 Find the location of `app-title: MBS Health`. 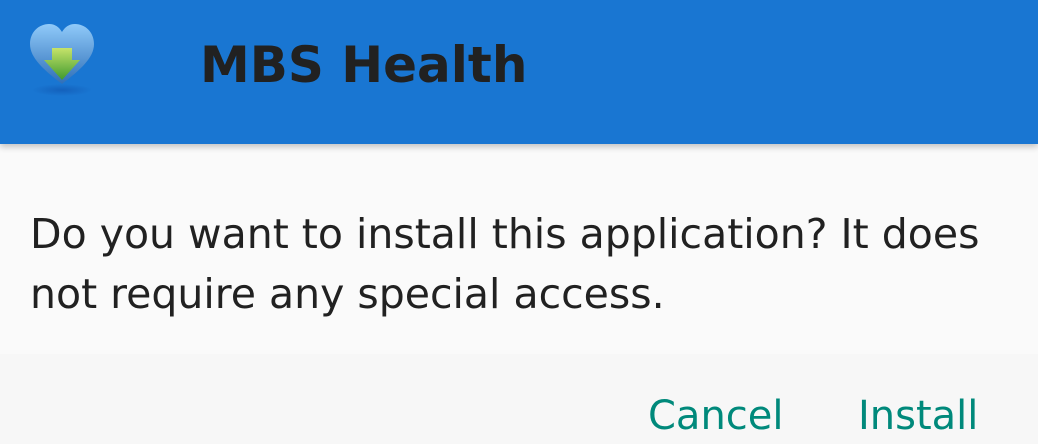

app-title: MBS Health is located at coordinates (364, 65).